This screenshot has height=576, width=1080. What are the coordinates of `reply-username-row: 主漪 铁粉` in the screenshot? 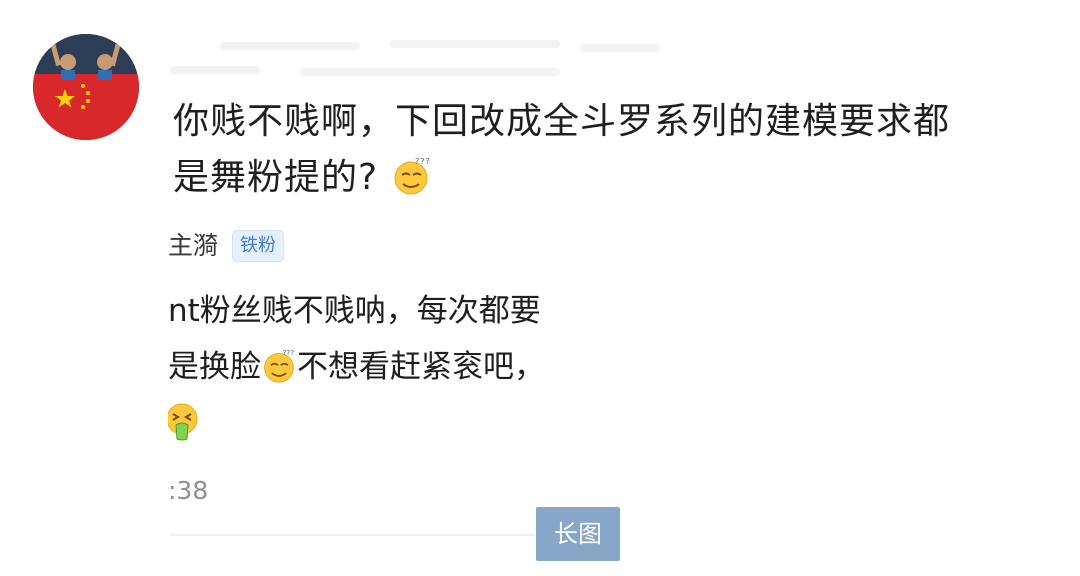 It's located at (226, 246).